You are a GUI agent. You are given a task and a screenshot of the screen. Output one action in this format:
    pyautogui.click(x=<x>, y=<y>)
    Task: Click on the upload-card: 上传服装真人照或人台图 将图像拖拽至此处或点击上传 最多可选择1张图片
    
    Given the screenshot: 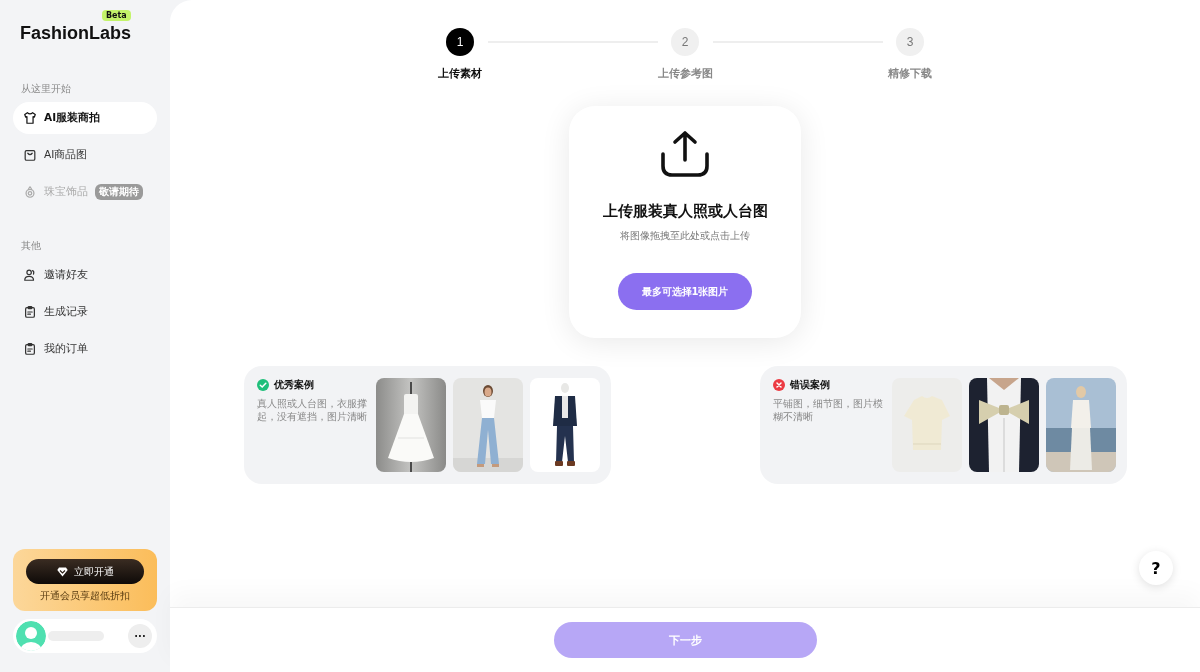 What is the action you would take?
    pyautogui.click(x=685, y=222)
    